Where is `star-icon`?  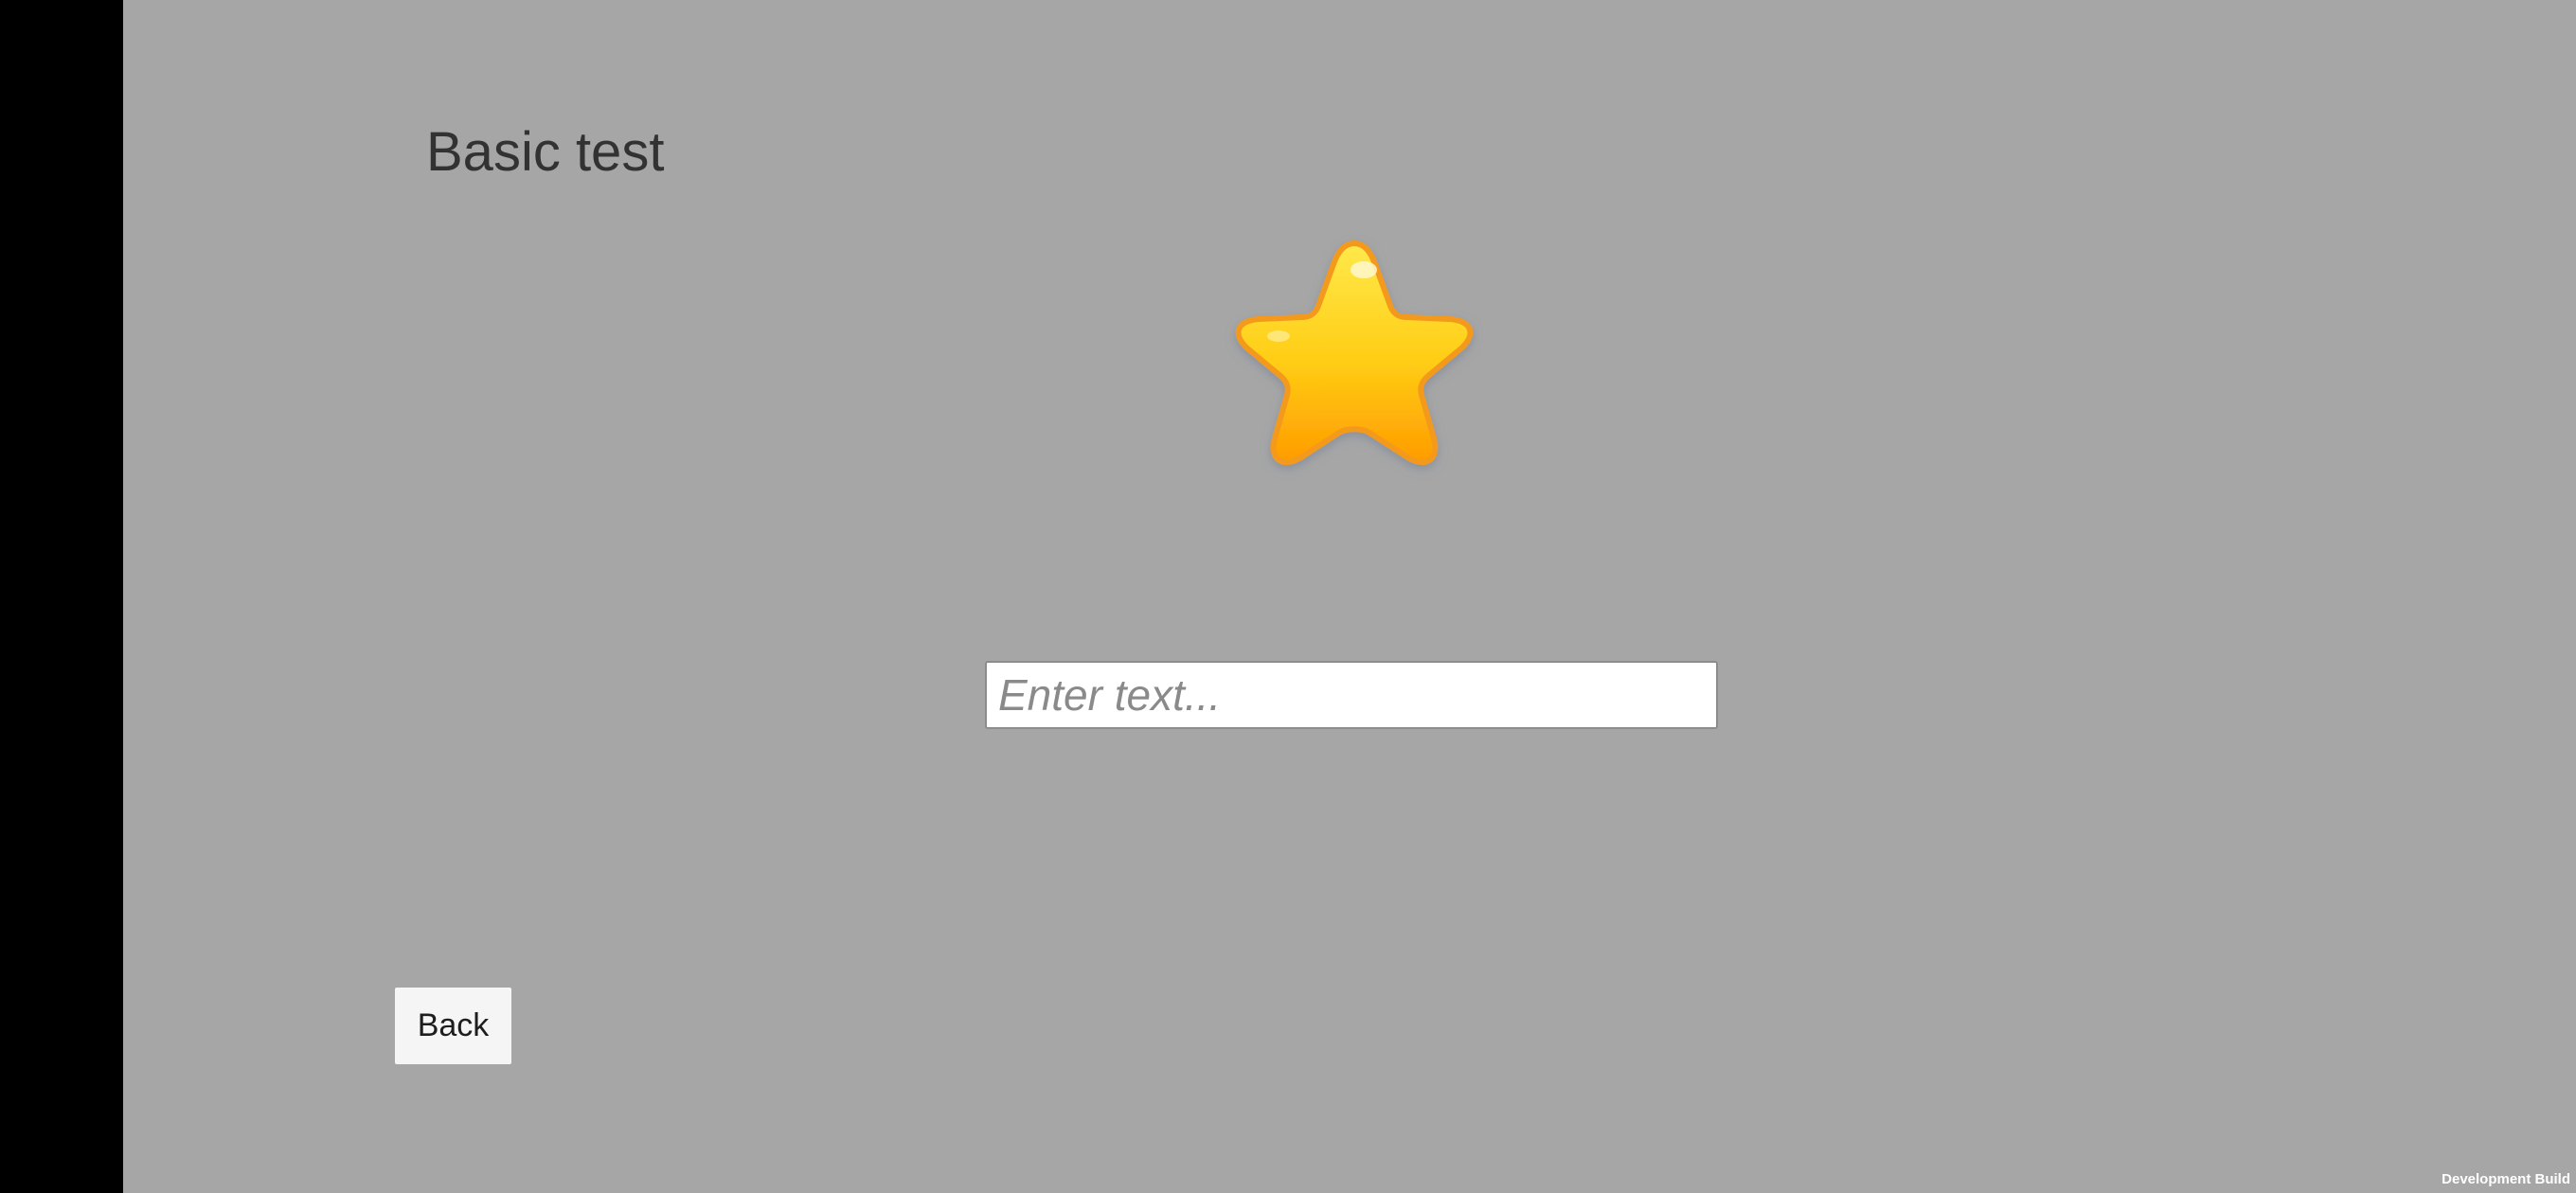 star-icon is located at coordinates (1354, 353).